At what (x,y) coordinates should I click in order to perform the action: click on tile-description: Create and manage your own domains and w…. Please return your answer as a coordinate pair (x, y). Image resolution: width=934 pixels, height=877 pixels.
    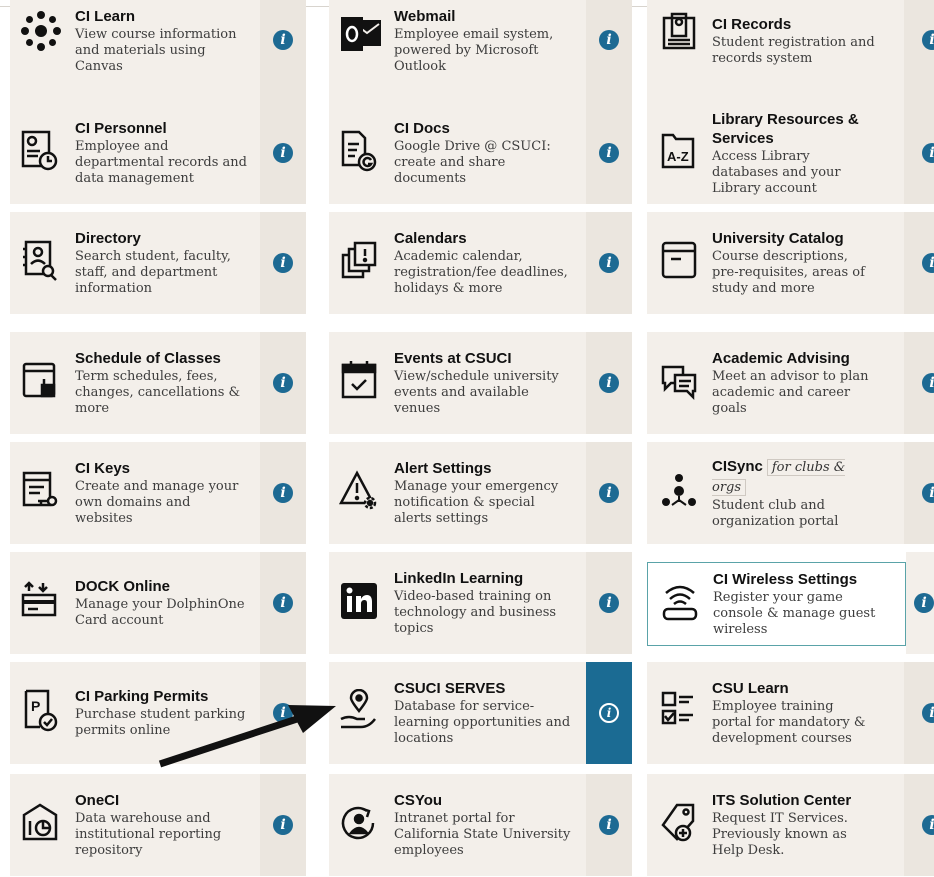
    Looking at the image, I should click on (157, 502).